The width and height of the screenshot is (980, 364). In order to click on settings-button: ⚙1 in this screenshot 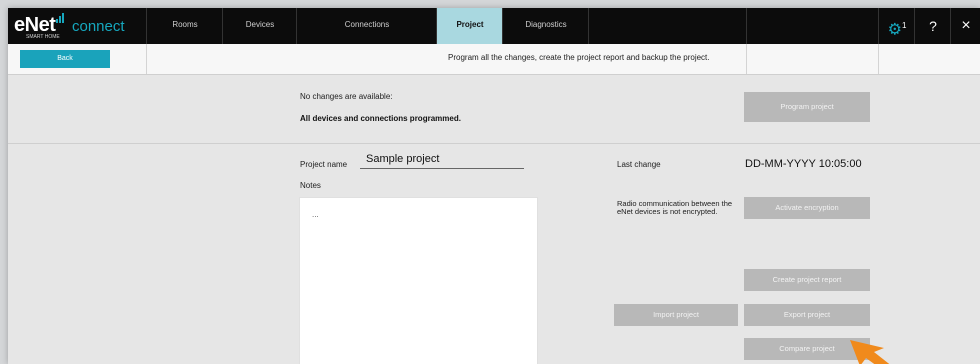, I will do `click(896, 26)`.